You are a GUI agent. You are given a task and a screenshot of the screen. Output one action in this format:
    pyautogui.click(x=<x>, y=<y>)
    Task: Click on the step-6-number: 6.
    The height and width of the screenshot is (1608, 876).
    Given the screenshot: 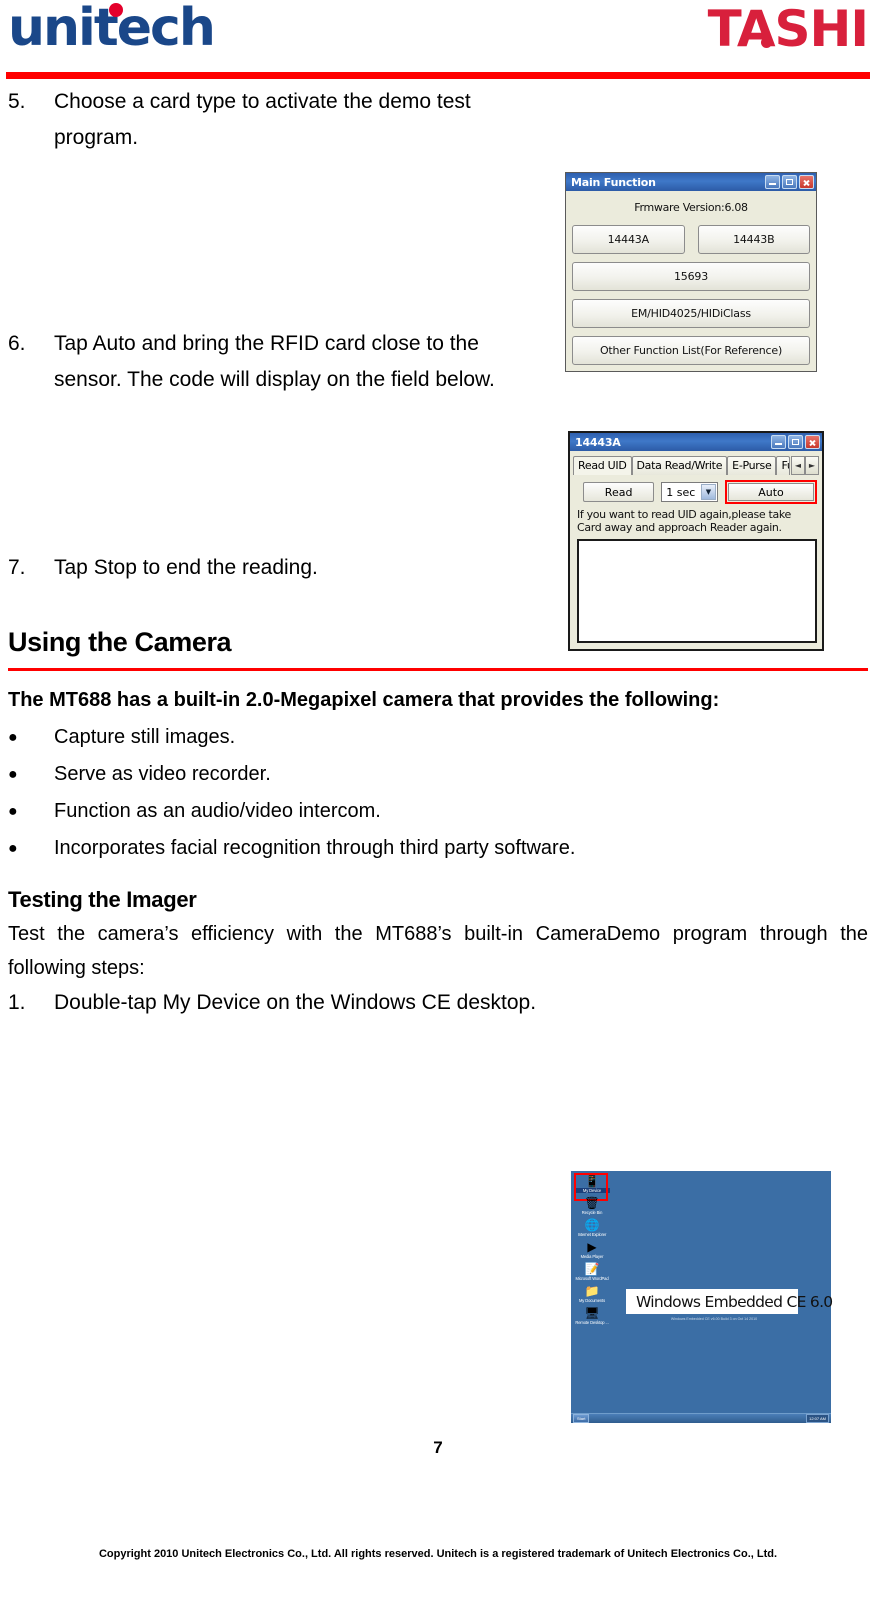 What is the action you would take?
    pyautogui.click(x=17, y=343)
    